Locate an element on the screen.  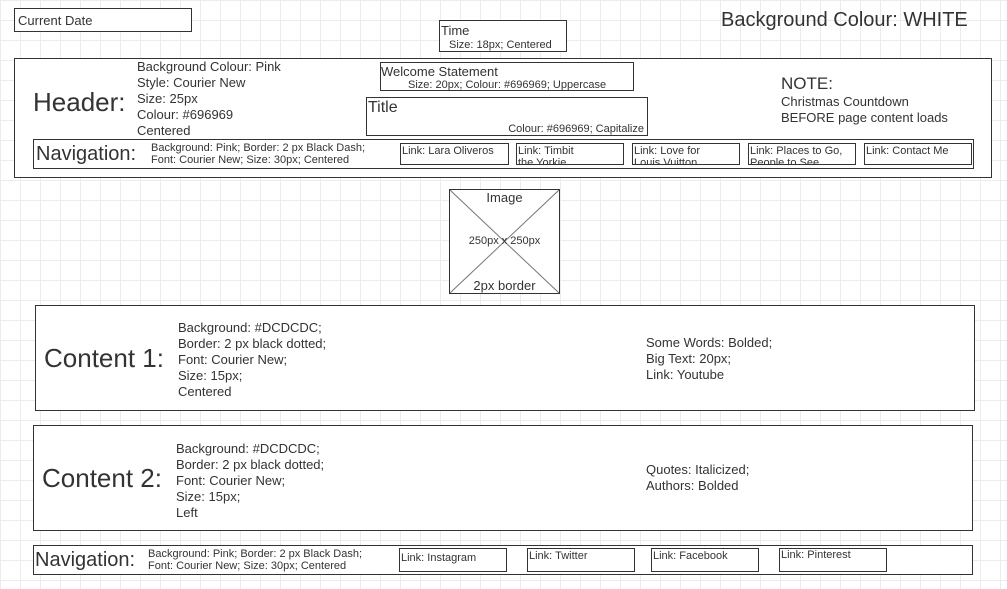
note-line: Big Text: 20px; is located at coordinates (689, 358).